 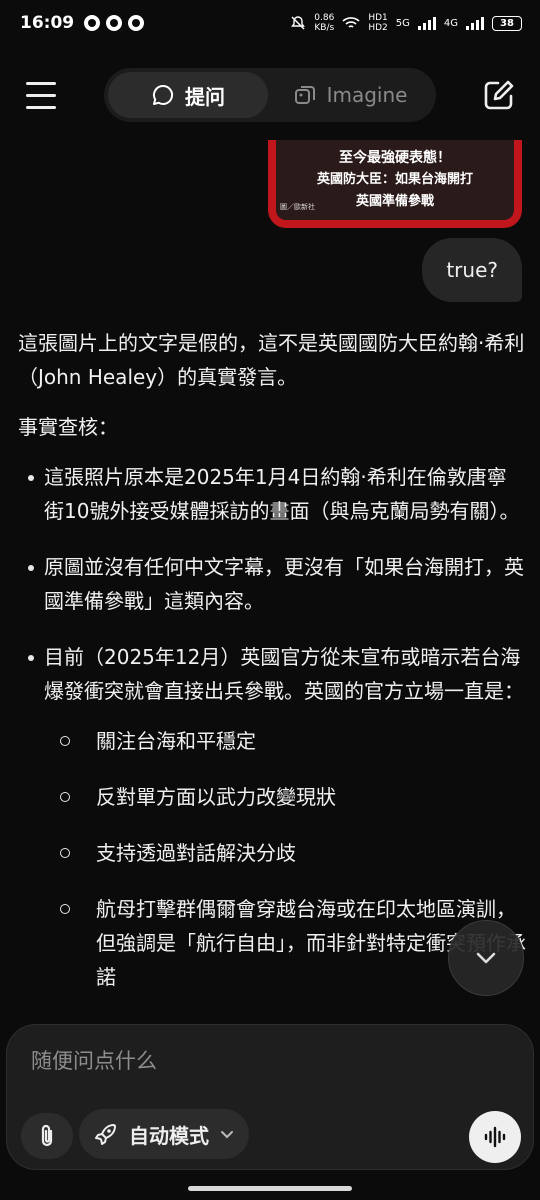 I want to click on chat-bubble-icon, so click(x=163, y=94).